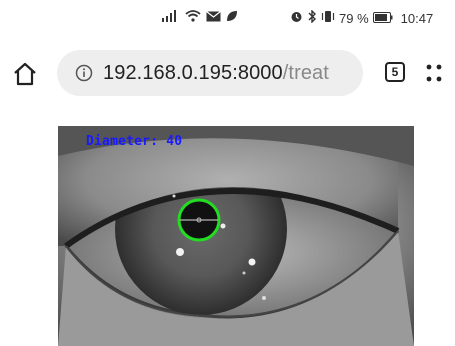 Image resolution: width=455 pixels, height=346 pixels. Describe the element at coordinates (328, 18) in the screenshot. I see `vibrate-icon` at that location.